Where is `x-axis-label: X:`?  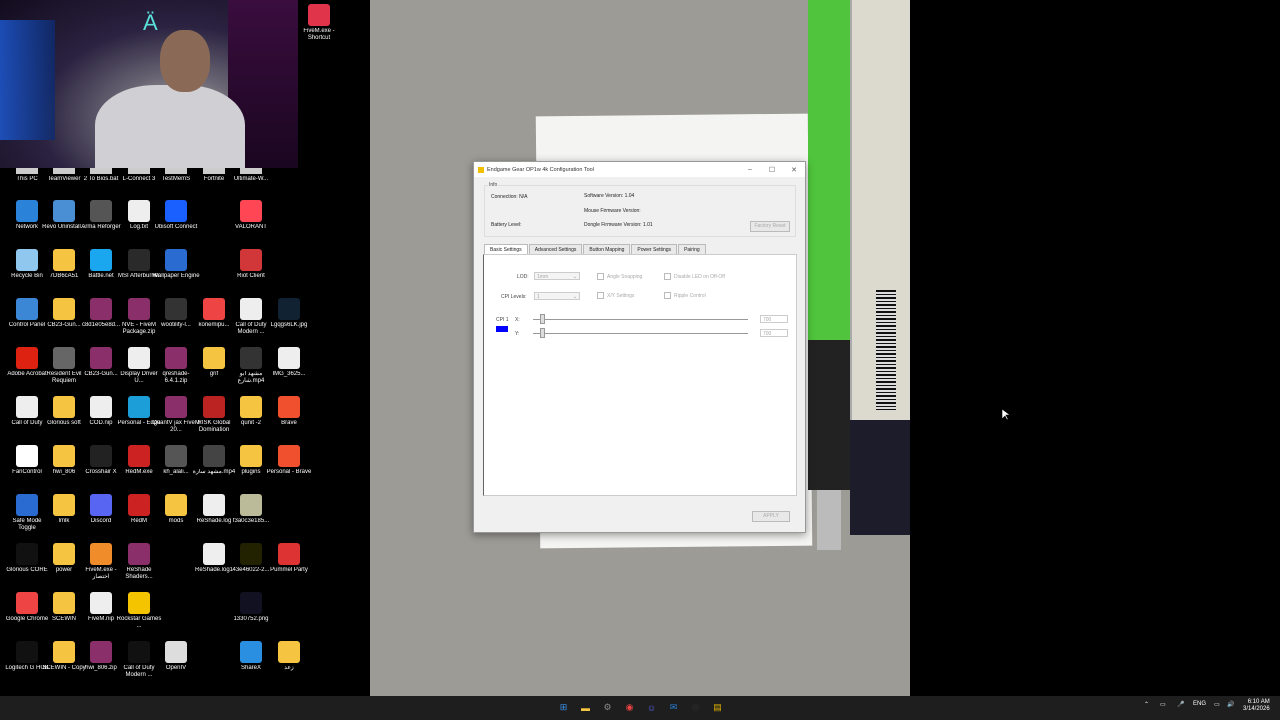
x-axis-label: X: is located at coordinates (517, 320).